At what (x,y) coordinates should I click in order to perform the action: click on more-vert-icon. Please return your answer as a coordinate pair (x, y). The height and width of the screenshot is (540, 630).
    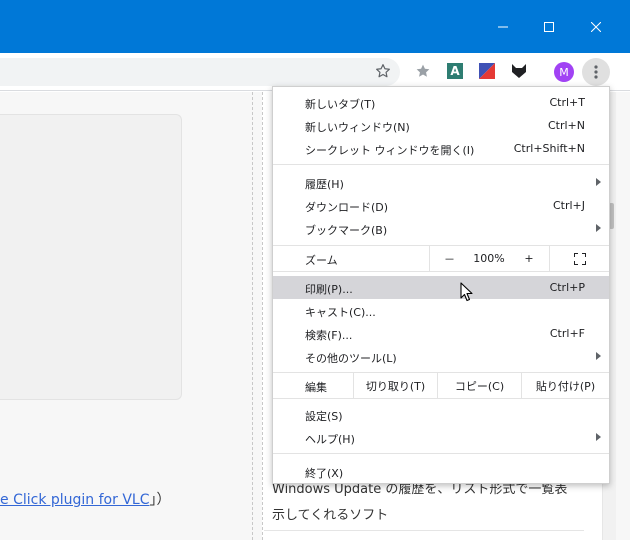
    Looking at the image, I should click on (596, 72).